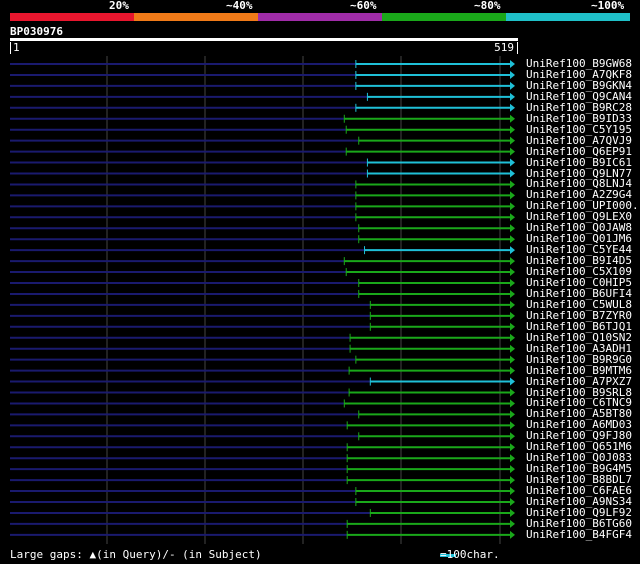  What do you see at coordinates (119, 6) in the screenshot?
I see `legend-percent-label: 20%` at bounding box center [119, 6].